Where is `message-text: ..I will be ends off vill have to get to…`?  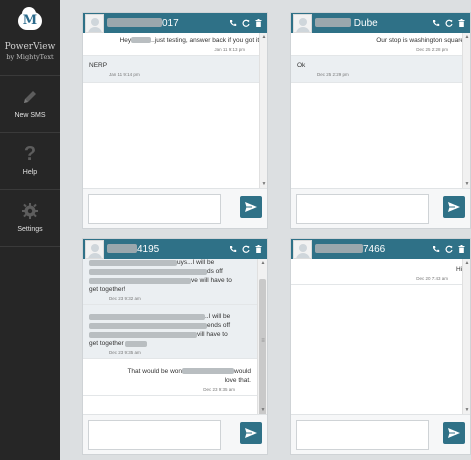
message-text: ..I will be ends off vill have to get to… is located at coordinates (160, 330).